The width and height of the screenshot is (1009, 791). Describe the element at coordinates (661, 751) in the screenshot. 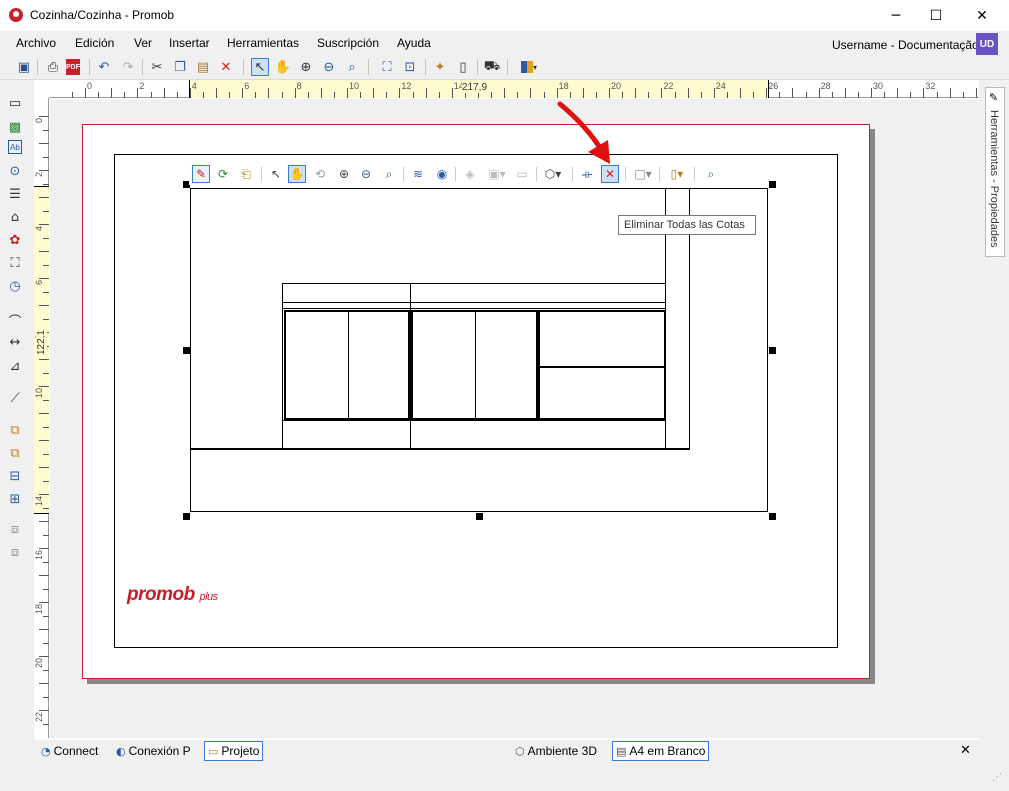

I see `tab-a4-em-branco: ▤ A4 em Branco` at that location.